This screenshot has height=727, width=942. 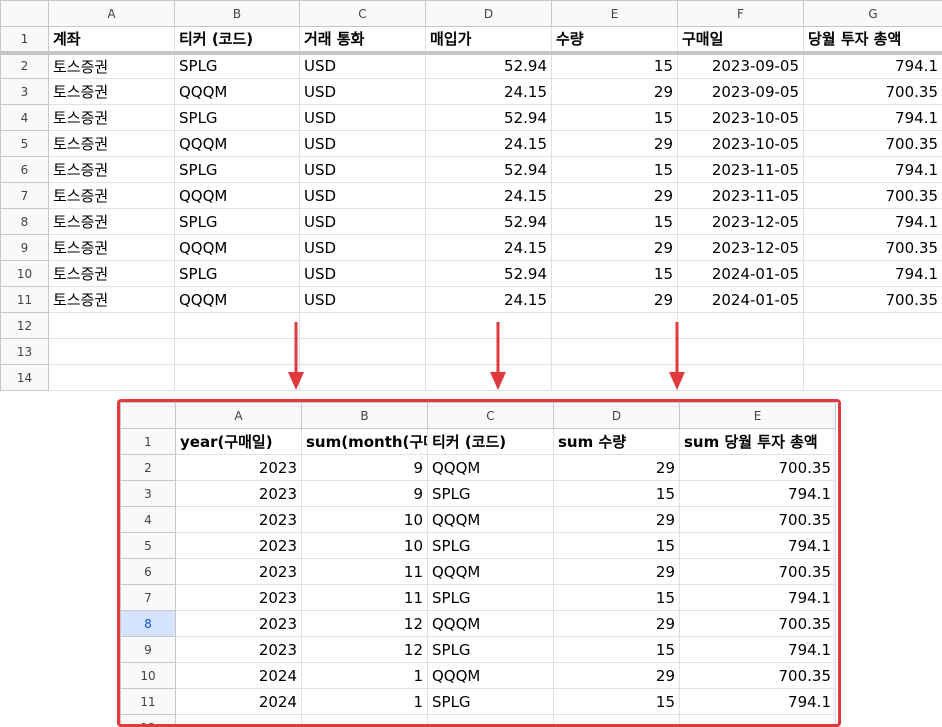 I want to click on header-cell: 수량, so click(x=614, y=40).